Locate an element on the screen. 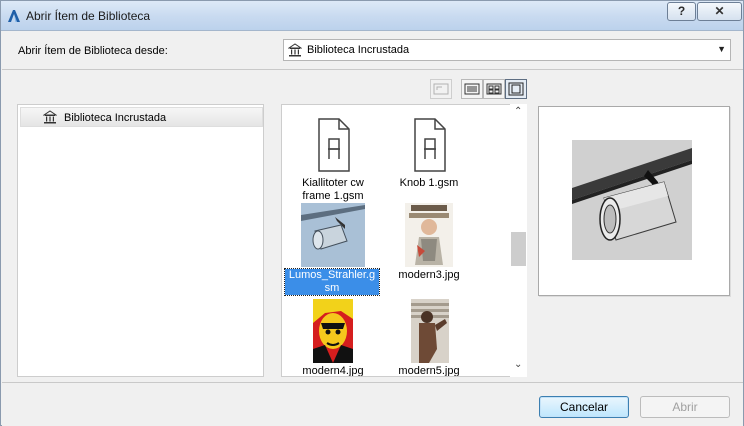  grid-item-modern3: modern3.jpg is located at coordinates (428, 248).